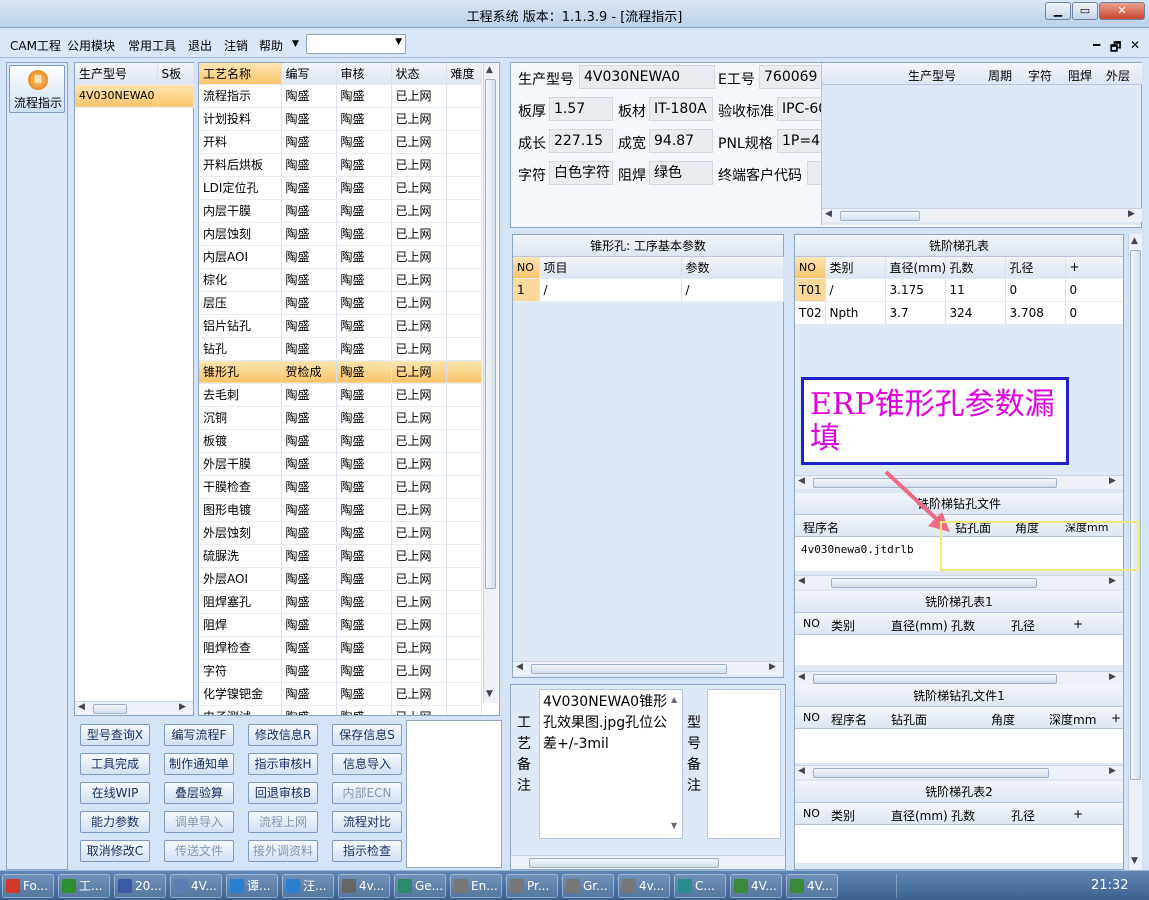 This screenshot has width=1149, height=900. I want to click on col-header-param: 参数, so click(732, 268).